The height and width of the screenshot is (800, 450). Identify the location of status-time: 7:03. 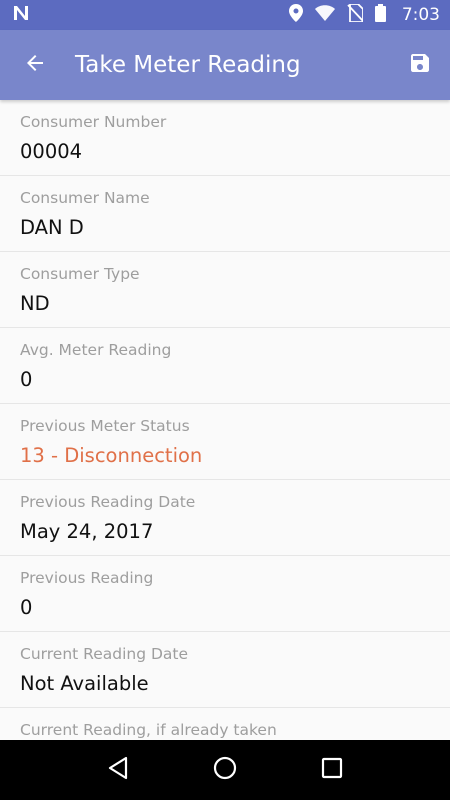
(420, 15).